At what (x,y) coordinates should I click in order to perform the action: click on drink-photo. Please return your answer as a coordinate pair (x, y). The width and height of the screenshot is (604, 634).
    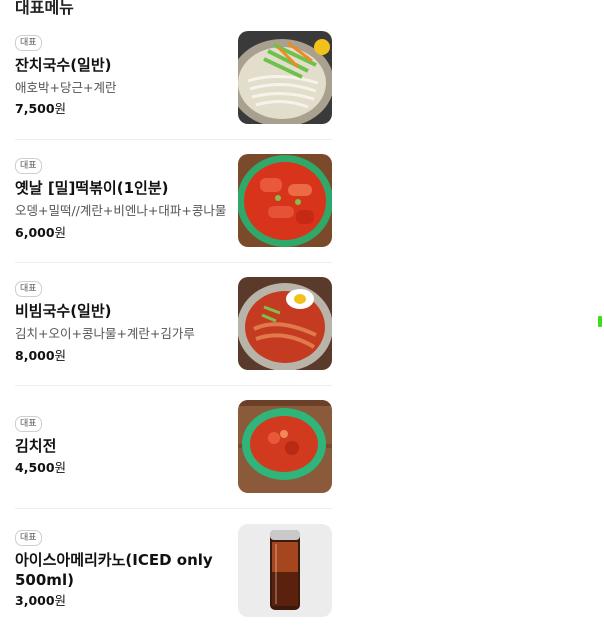
    Looking at the image, I should click on (285, 570).